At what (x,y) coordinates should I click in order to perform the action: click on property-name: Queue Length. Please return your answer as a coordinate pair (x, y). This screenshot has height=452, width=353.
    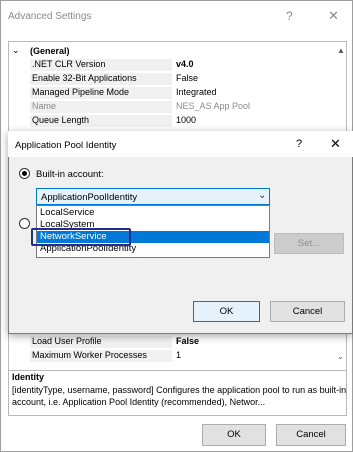
    Looking at the image, I should click on (101, 121).